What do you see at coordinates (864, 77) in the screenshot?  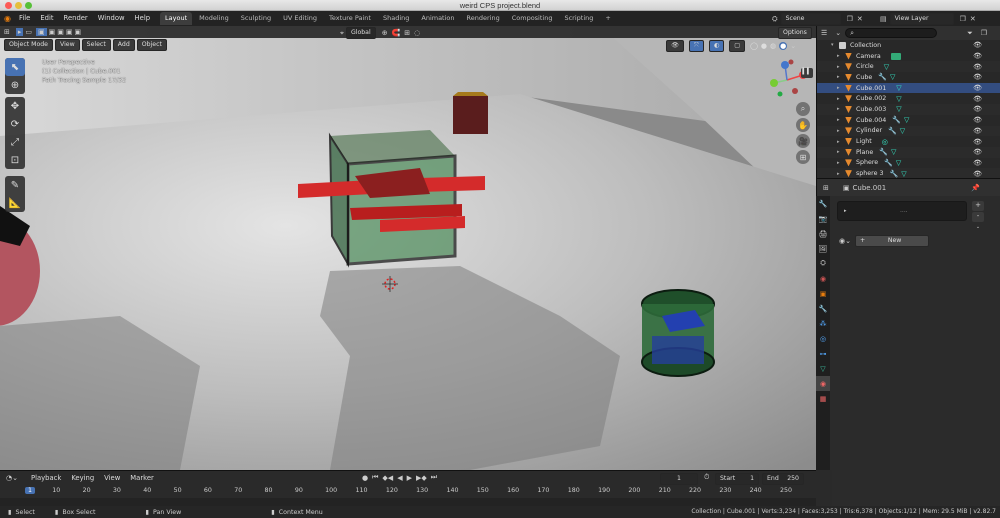 I see `outliner-item-label: Cube` at bounding box center [864, 77].